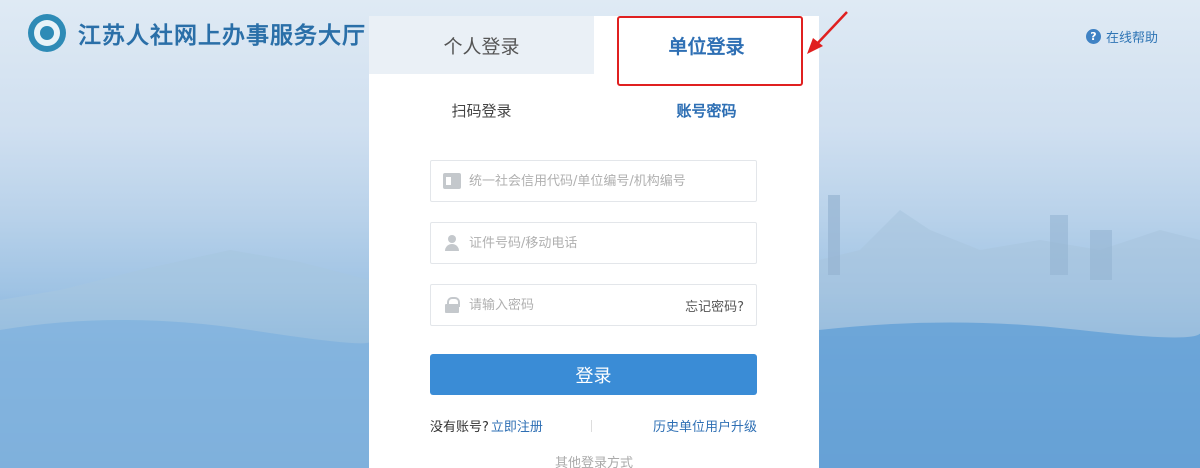 The image size is (1200, 468). Describe the element at coordinates (612, 243) in the screenshot. I see `id-phone-input` at that location.